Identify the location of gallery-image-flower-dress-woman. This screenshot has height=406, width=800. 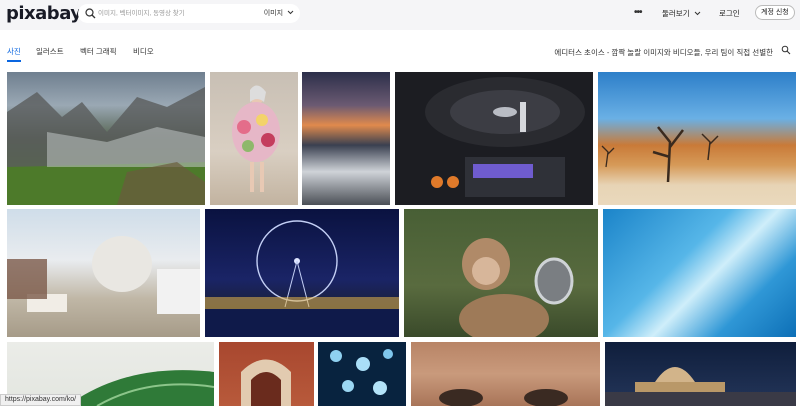
(254, 138).